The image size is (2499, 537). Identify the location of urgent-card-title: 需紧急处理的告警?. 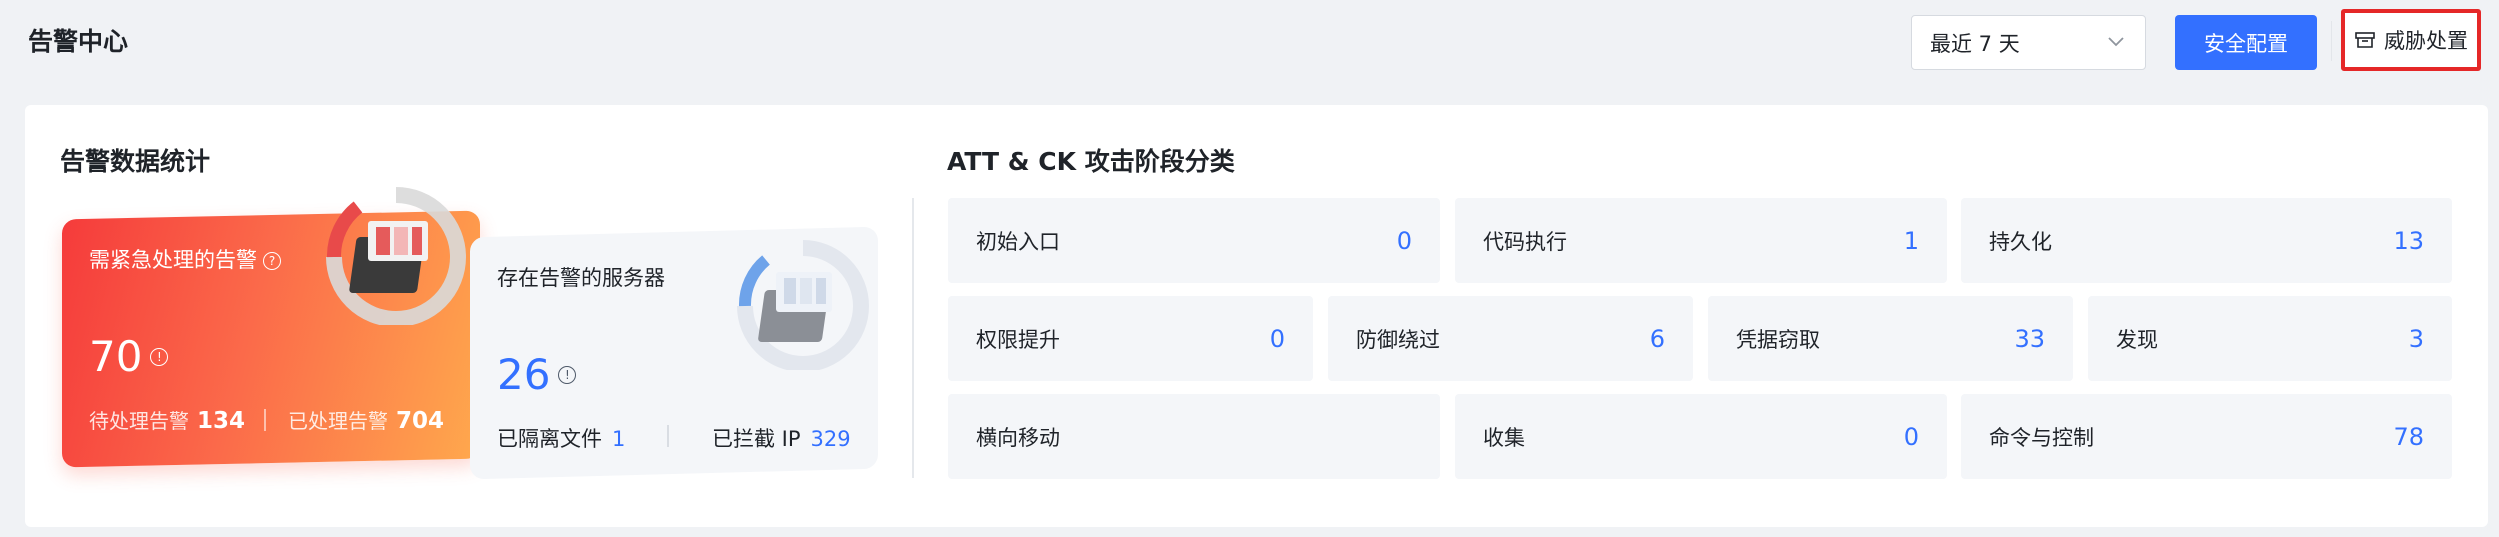
(185, 259).